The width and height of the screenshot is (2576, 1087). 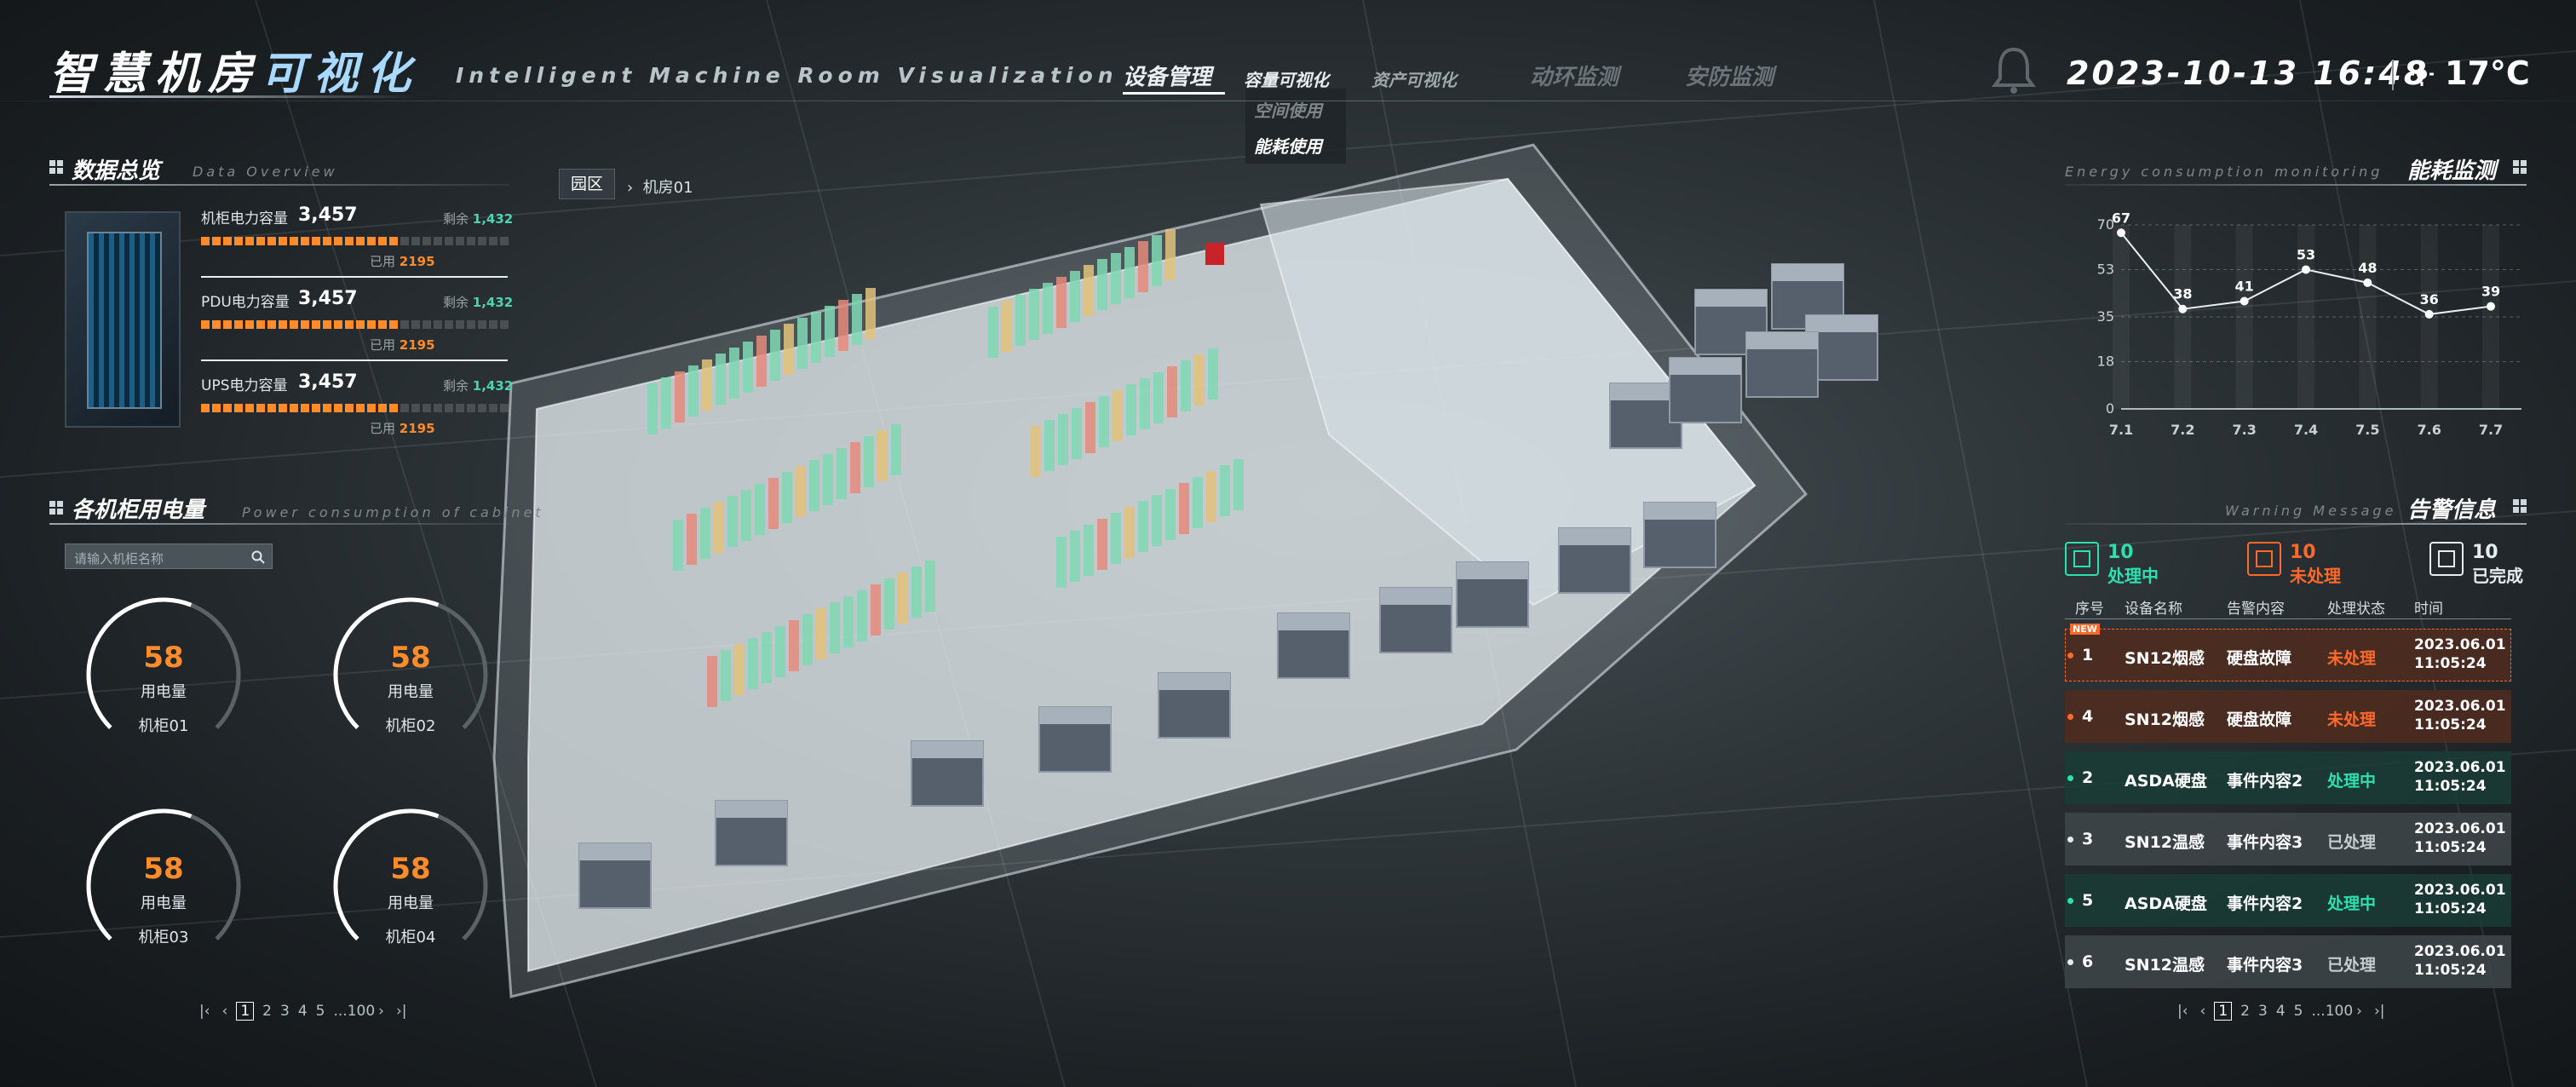 I want to click on table-header-cell: 设备名称, so click(x=2153, y=610).